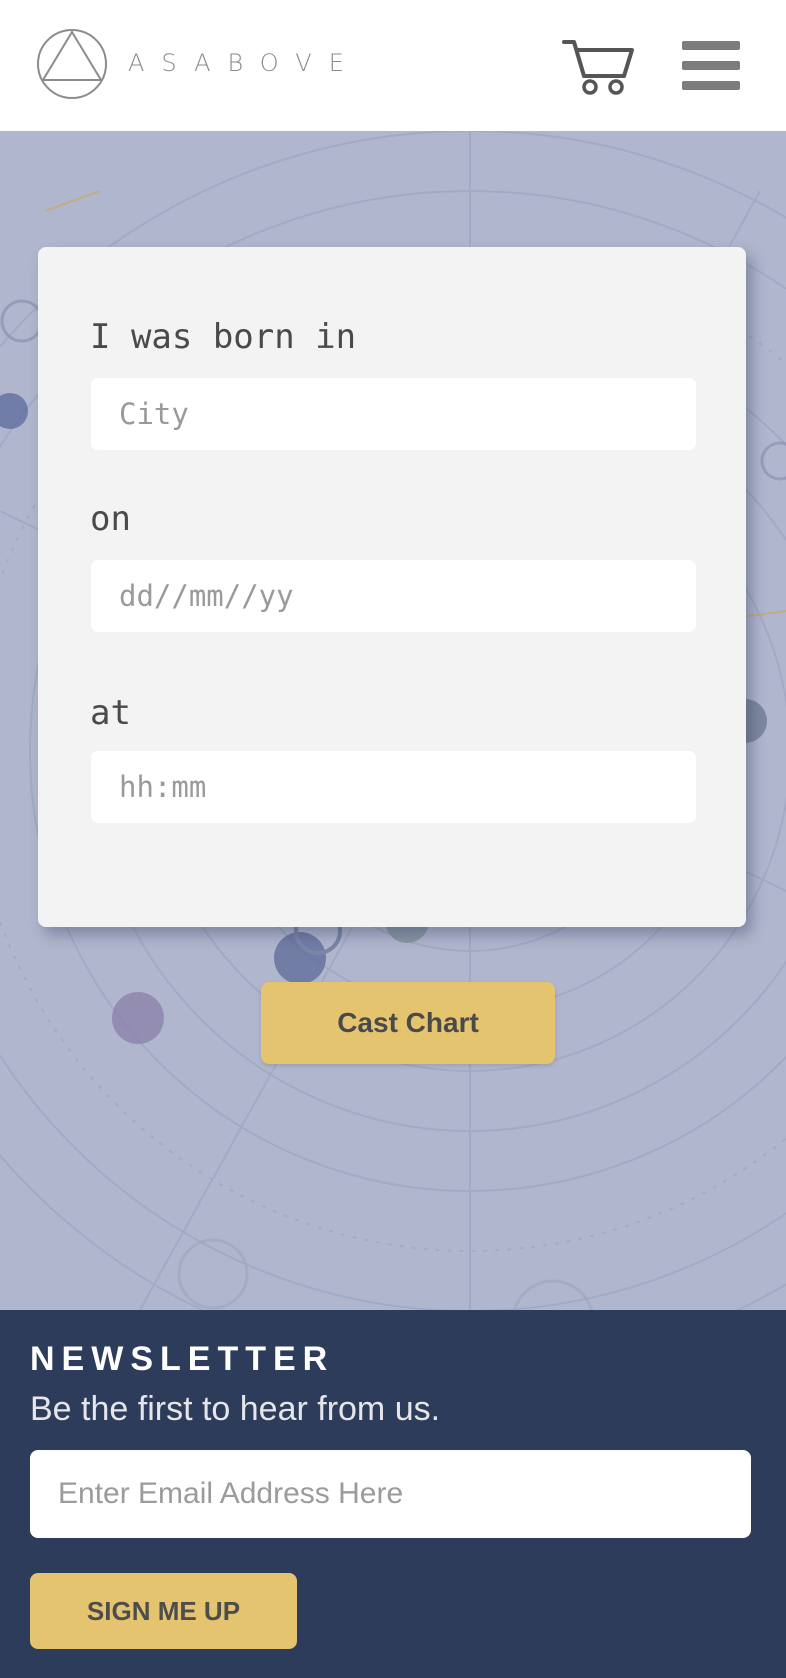 This screenshot has width=786, height=1678. What do you see at coordinates (182, 1359) in the screenshot?
I see `newsletter-title: NEWSLETTER` at bounding box center [182, 1359].